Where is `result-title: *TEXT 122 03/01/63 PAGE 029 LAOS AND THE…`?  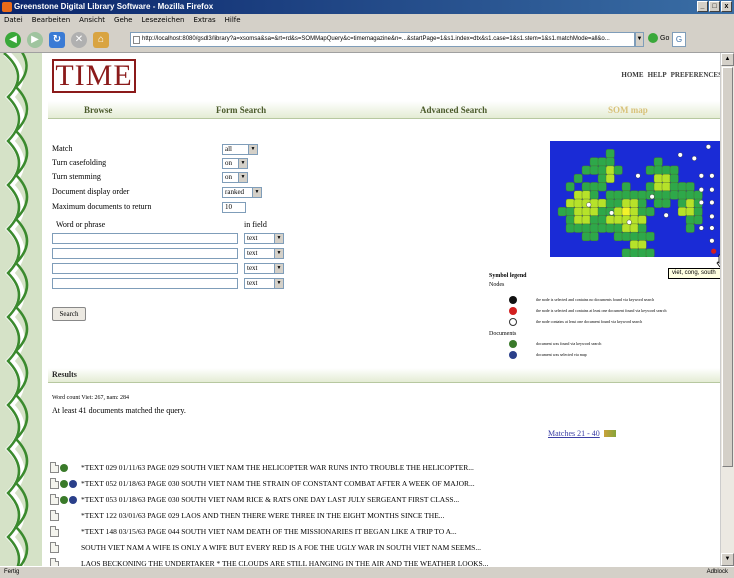
result-title: *TEXT 122 03/01/63 PAGE 029 LAOS AND THE… is located at coordinates (262, 516).